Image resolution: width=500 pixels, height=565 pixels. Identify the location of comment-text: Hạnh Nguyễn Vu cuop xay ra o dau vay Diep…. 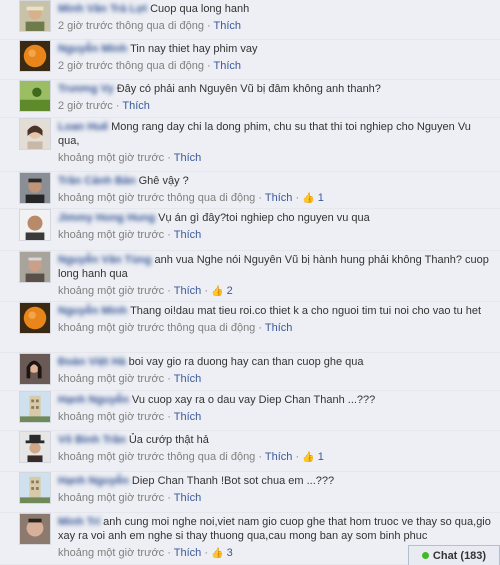
(276, 400).